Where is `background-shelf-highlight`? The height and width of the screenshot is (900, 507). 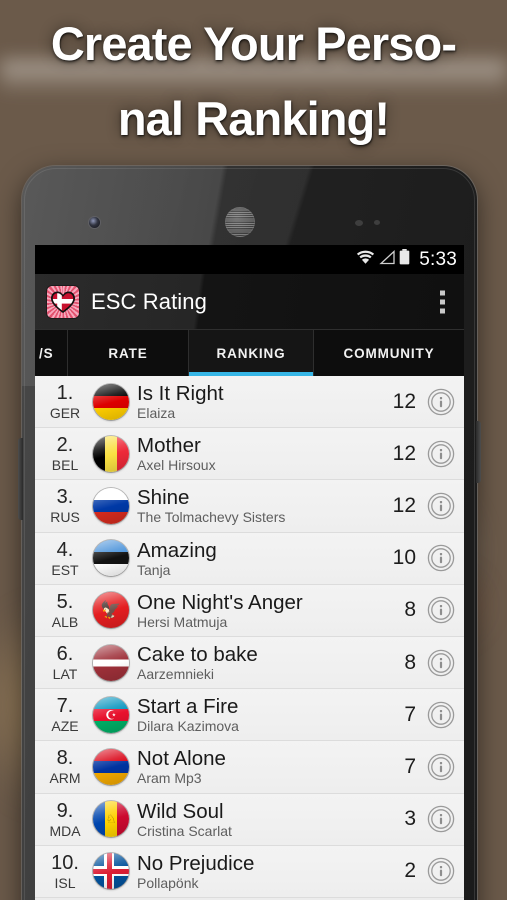
background-shelf-highlight is located at coordinates (253, 77).